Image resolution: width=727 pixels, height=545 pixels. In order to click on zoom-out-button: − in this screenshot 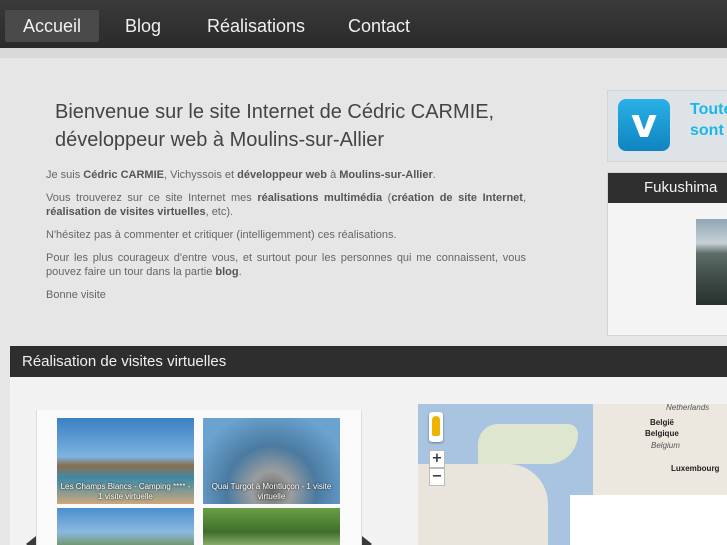, I will do `click(437, 477)`.